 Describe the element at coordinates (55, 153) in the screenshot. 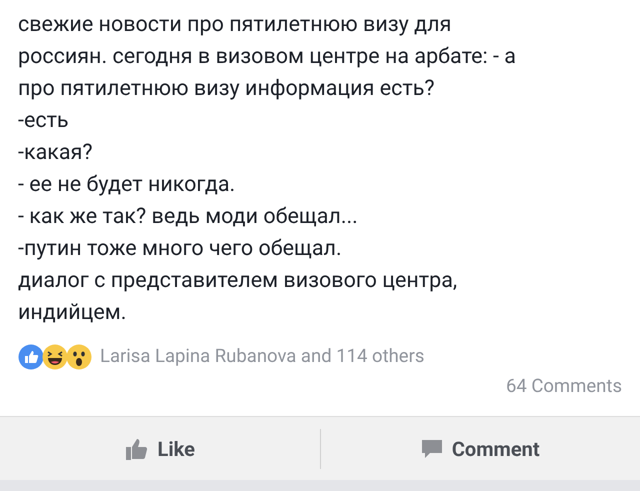

I see `post-text-line: -какая?` at that location.